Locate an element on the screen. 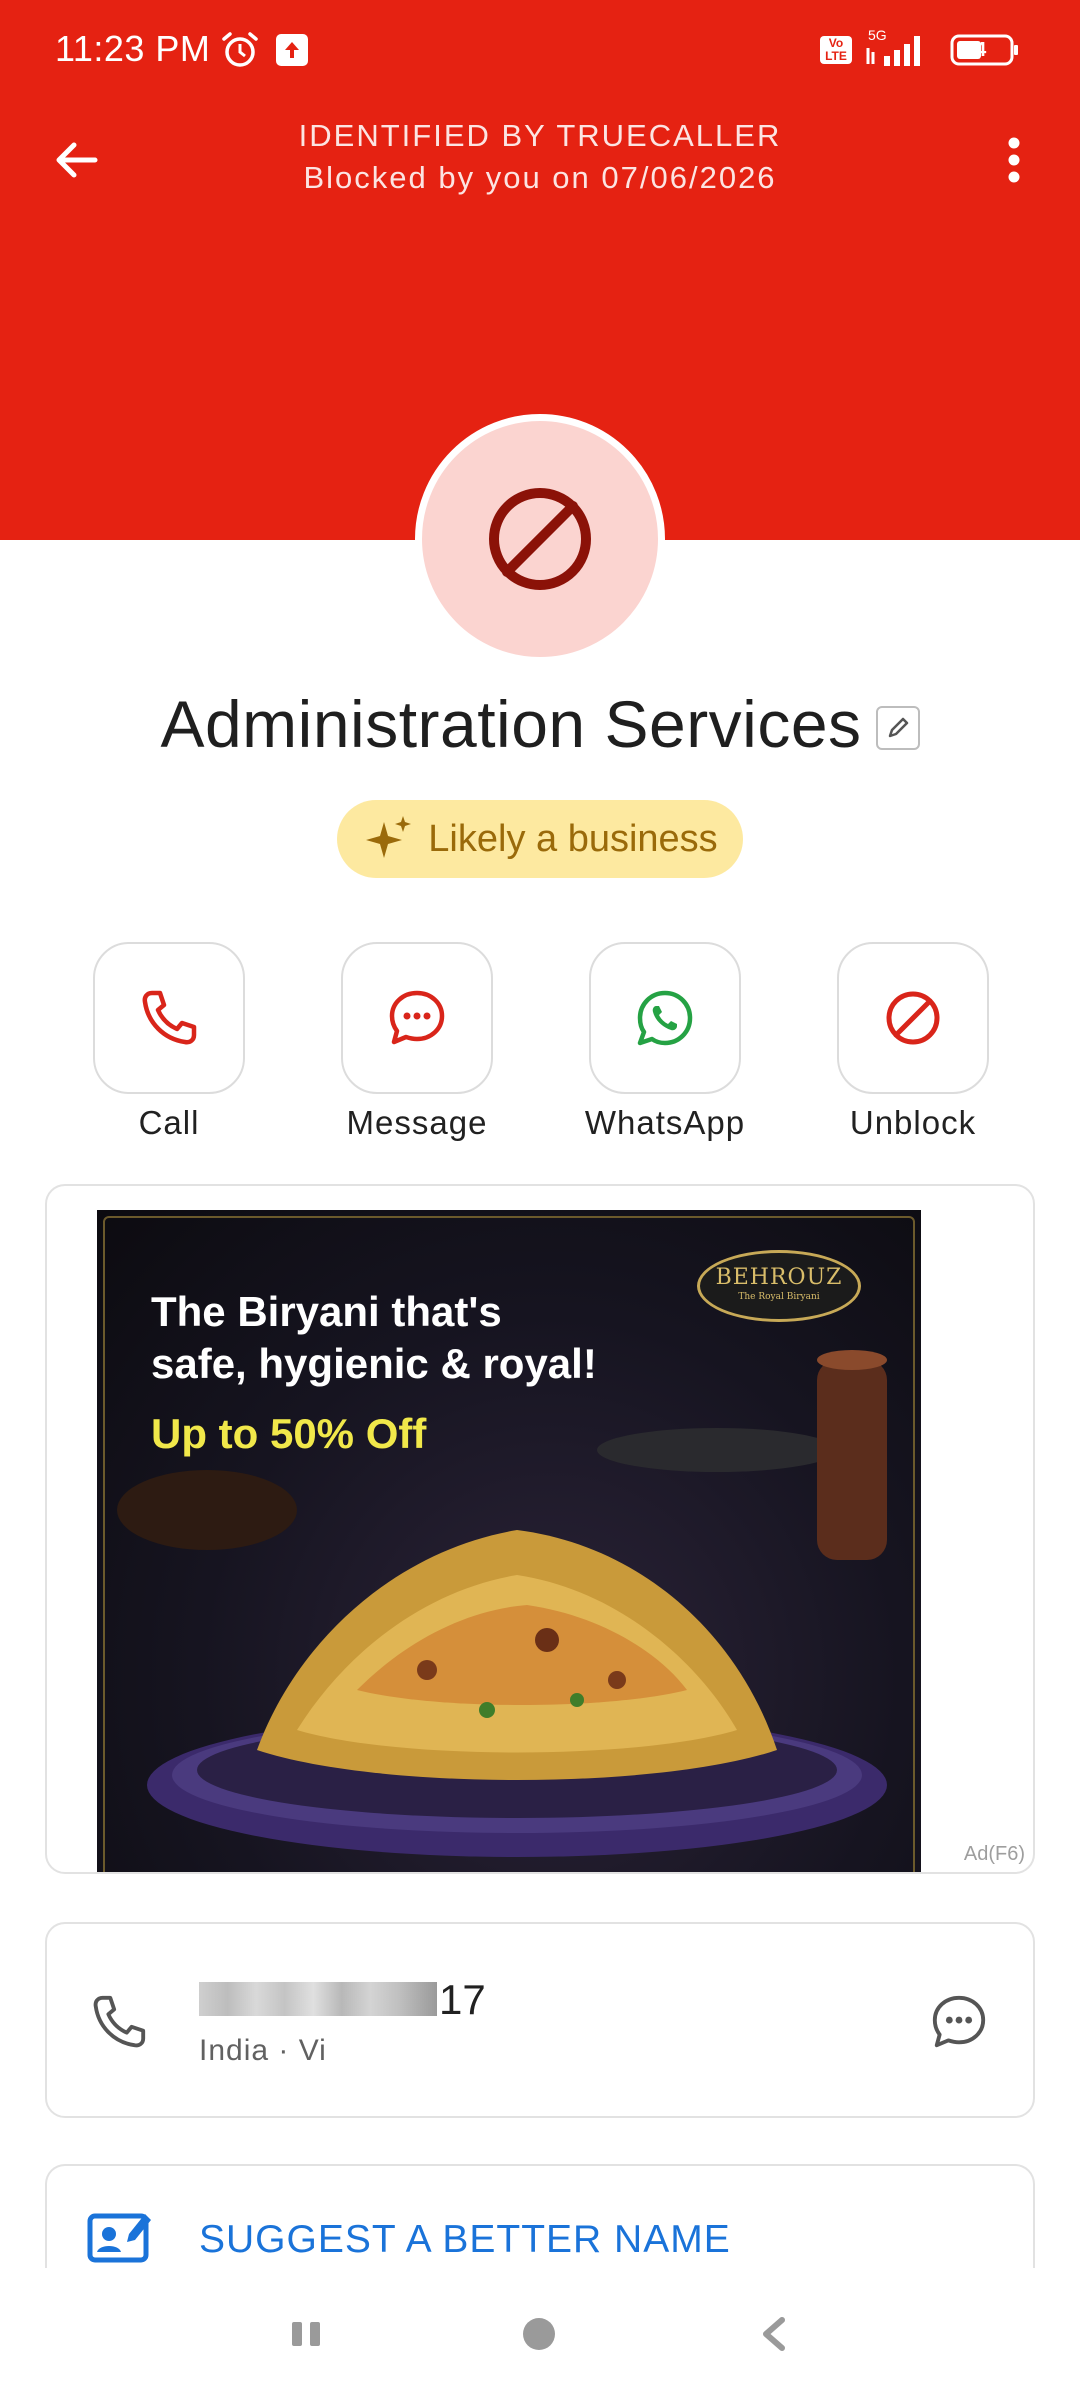  suggest-name-label: SUGGEST A BETTER NAME is located at coordinates (465, 2239).